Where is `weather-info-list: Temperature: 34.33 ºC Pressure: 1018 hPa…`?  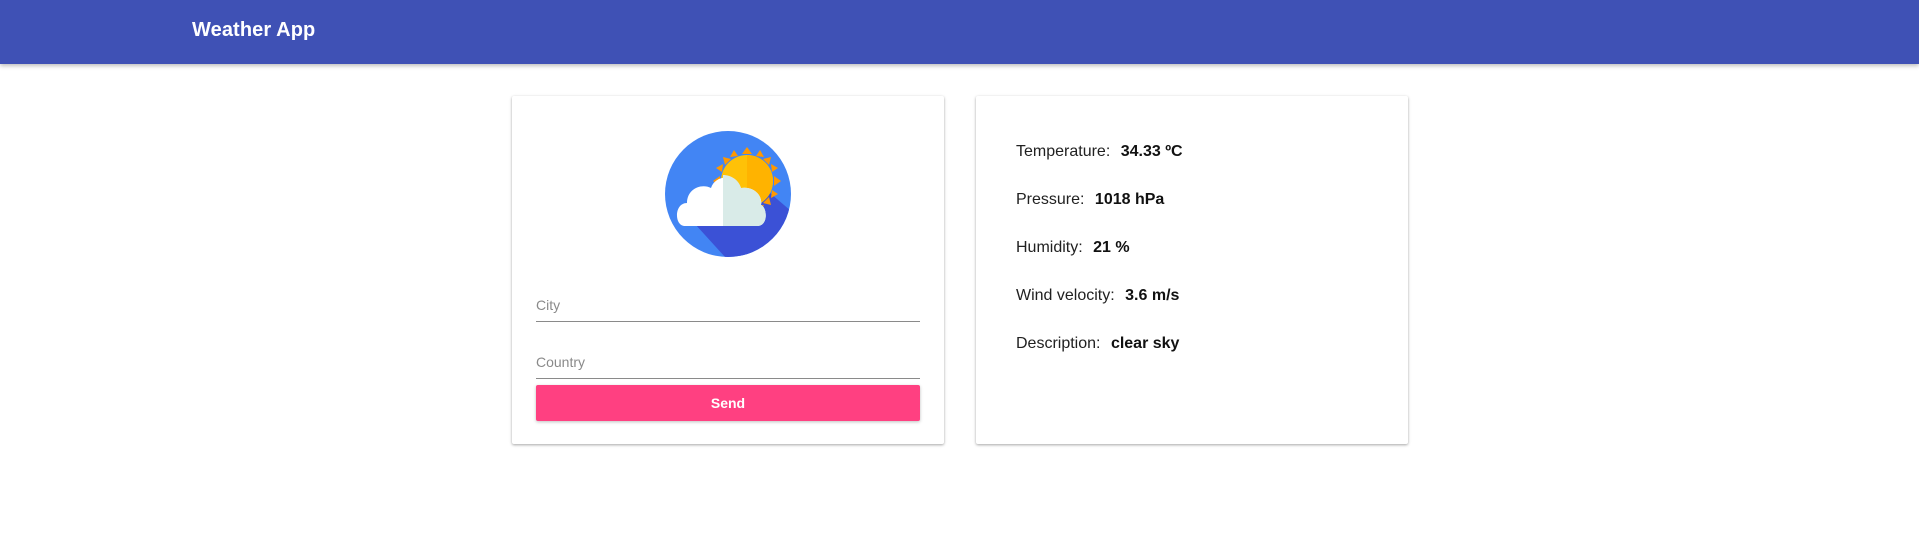
weather-info-list: Temperature: 34.33 ºC Pressure: 1018 hPa… is located at coordinates (1099, 262).